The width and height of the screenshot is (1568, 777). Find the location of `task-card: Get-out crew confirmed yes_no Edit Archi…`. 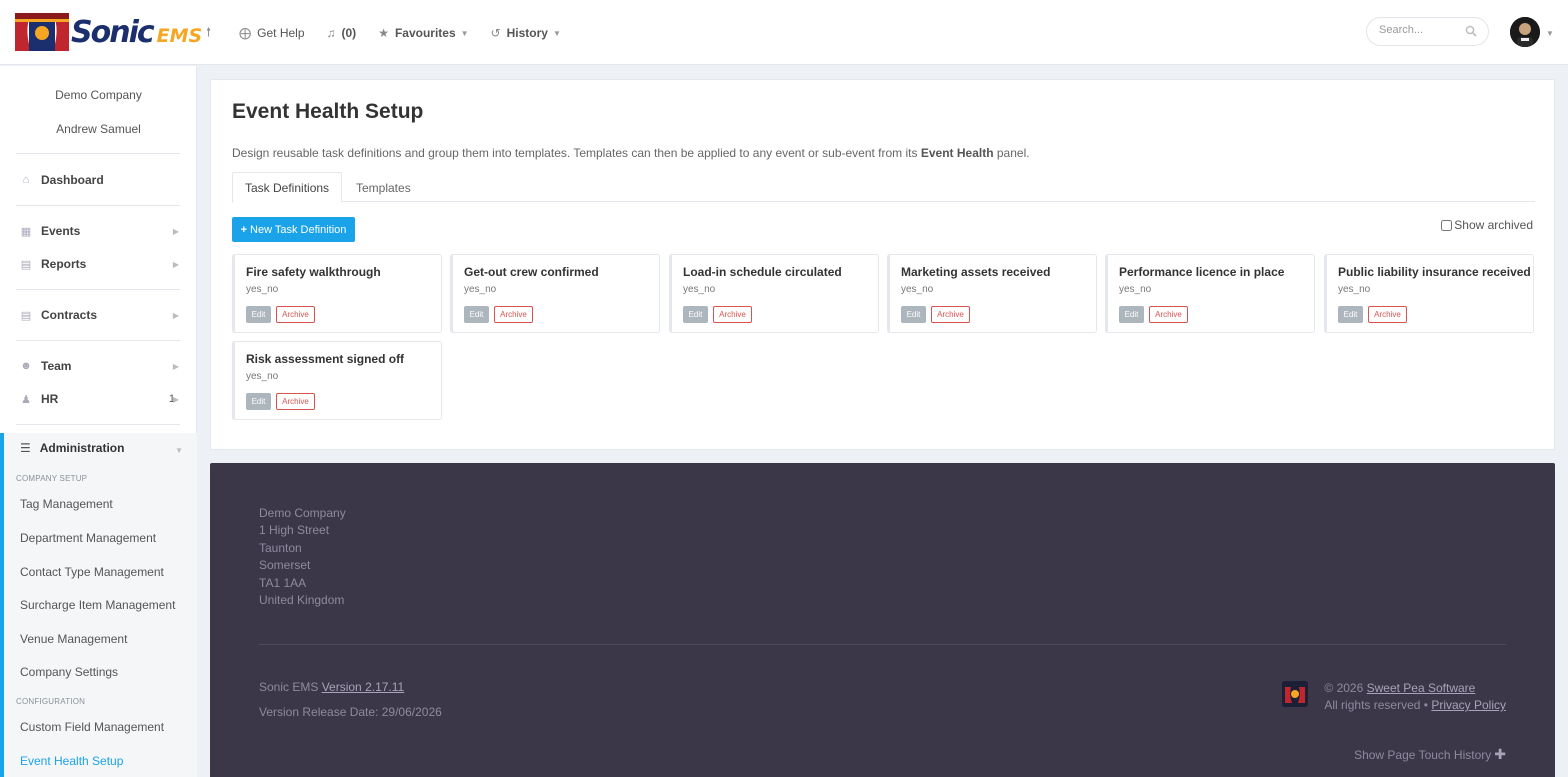

task-card: Get-out crew confirmed yes_no Edit Archi… is located at coordinates (555, 293).